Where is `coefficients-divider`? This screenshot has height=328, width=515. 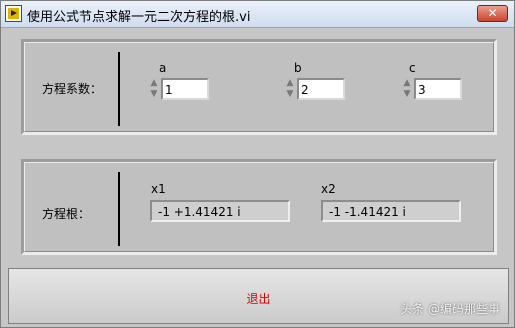
coefficients-divider is located at coordinates (119, 89).